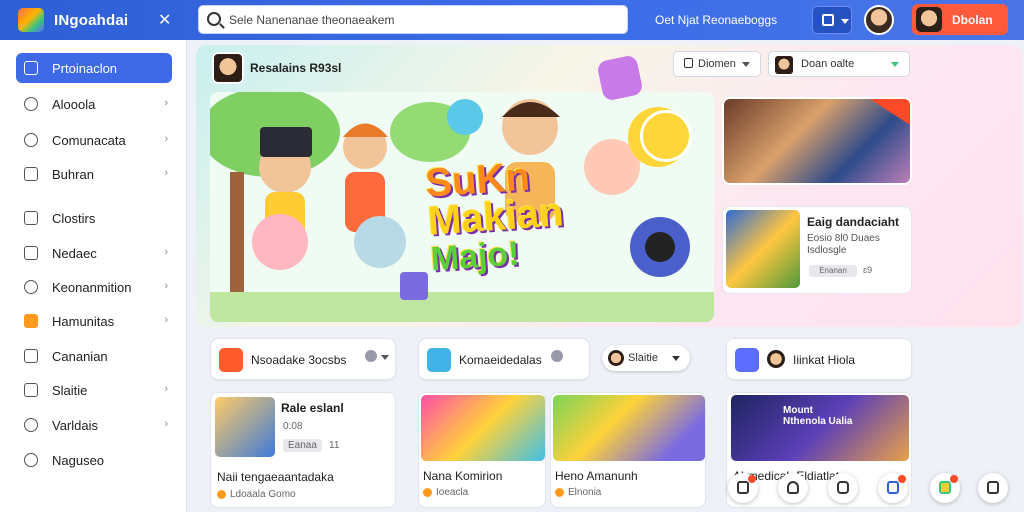 The width and height of the screenshot is (1024, 512). I want to click on featured-video-thumbnail, so click(817, 141).